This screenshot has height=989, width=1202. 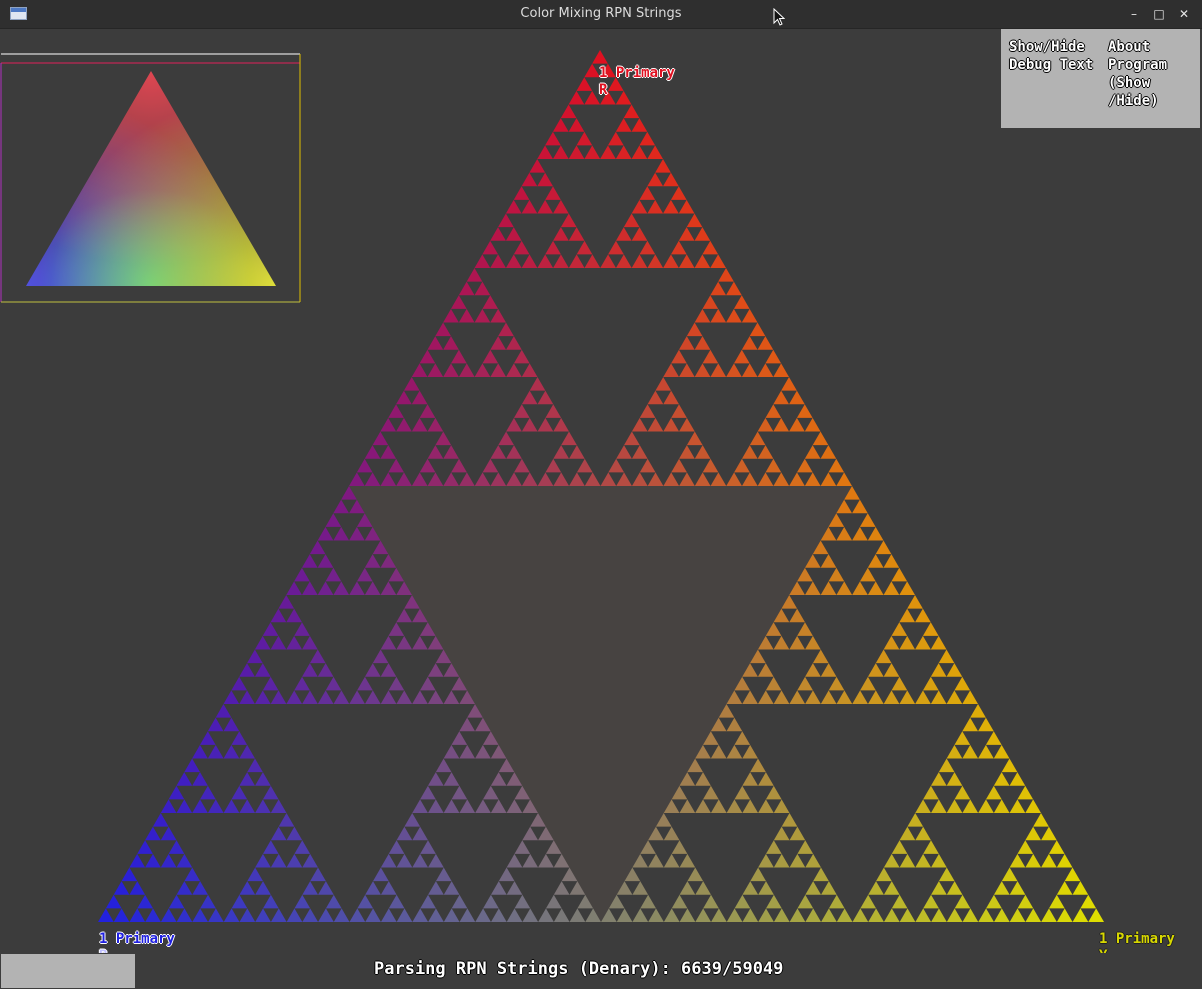 What do you see at coordinates (637, 82) in the screenshot?
I see `vertex-label-red: 1 Primary R` at bounding box center [637, 82].